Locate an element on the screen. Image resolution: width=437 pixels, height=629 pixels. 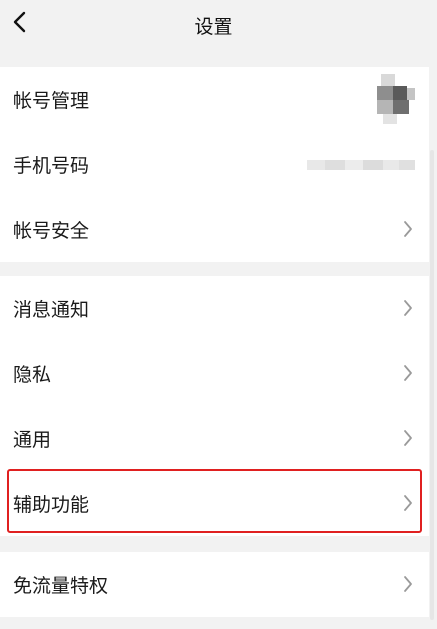
data-saving-group: 免流量特权 is located at coordinates (214, 584).